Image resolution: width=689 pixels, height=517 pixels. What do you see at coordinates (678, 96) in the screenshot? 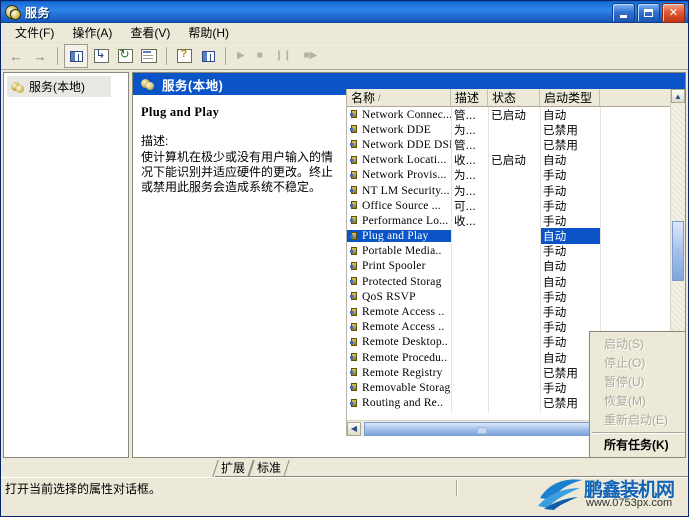
I see `scroll-up-button: ▲` at bounding box center [678, 96].